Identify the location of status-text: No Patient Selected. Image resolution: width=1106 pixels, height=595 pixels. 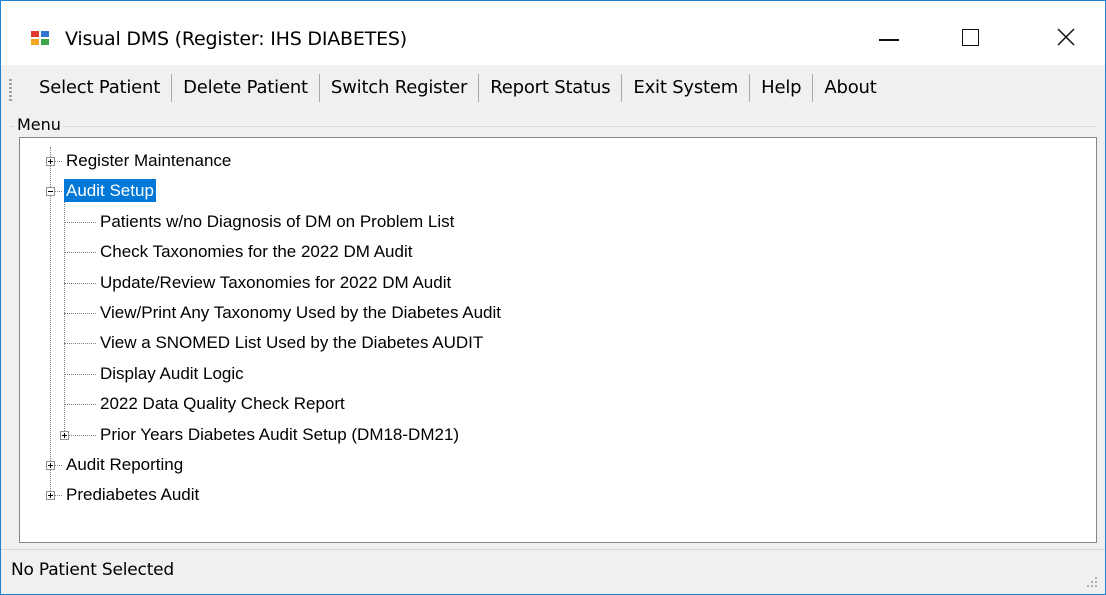
(93, 570).